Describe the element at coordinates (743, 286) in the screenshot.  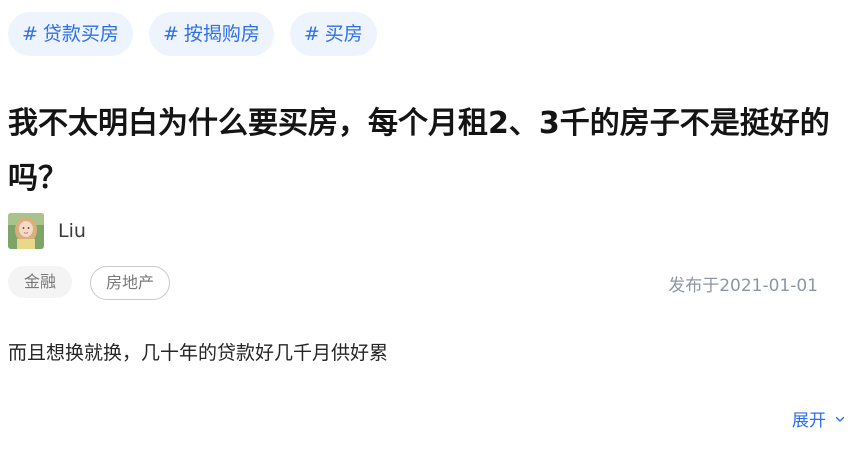
I see `publish-time: 发布于2021-01-01` at that location.